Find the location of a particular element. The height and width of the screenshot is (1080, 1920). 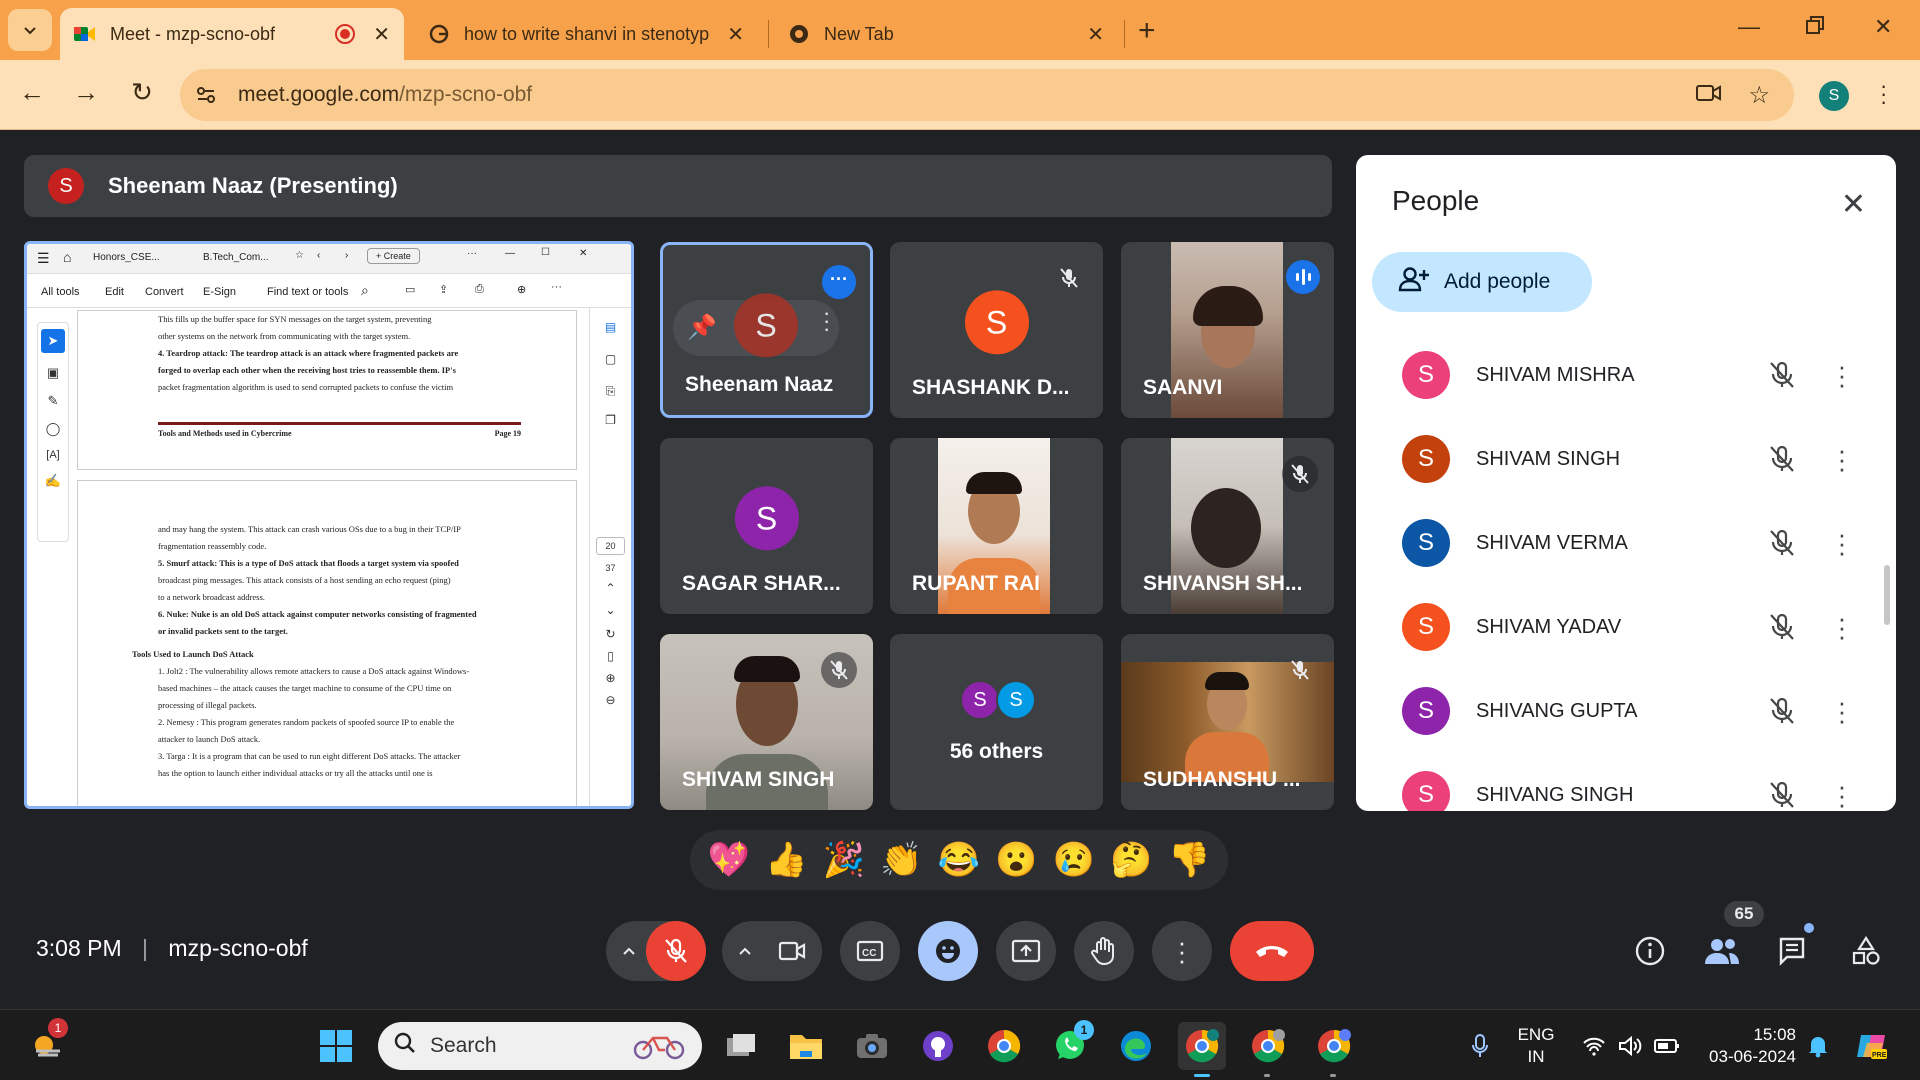

language-indicator: ENG IN is located at coordinates (1536, 1046).